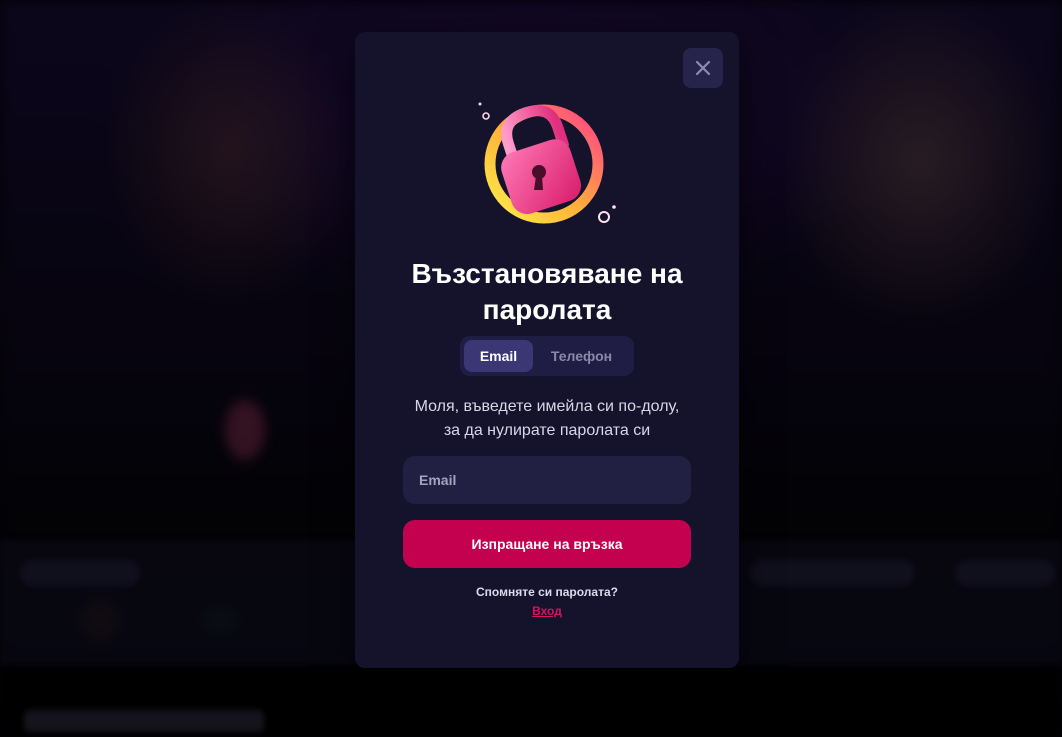 This screenshot has width=1062, height=737. Describe the element at coordinates (498, 356) in the screenshot. I see `tab-email: Email` at that location.